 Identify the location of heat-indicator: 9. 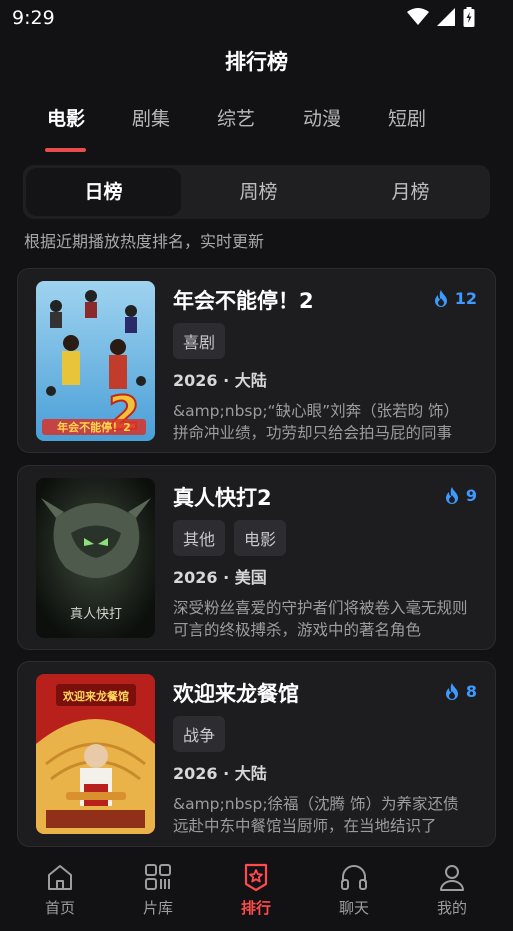
(460, 495).